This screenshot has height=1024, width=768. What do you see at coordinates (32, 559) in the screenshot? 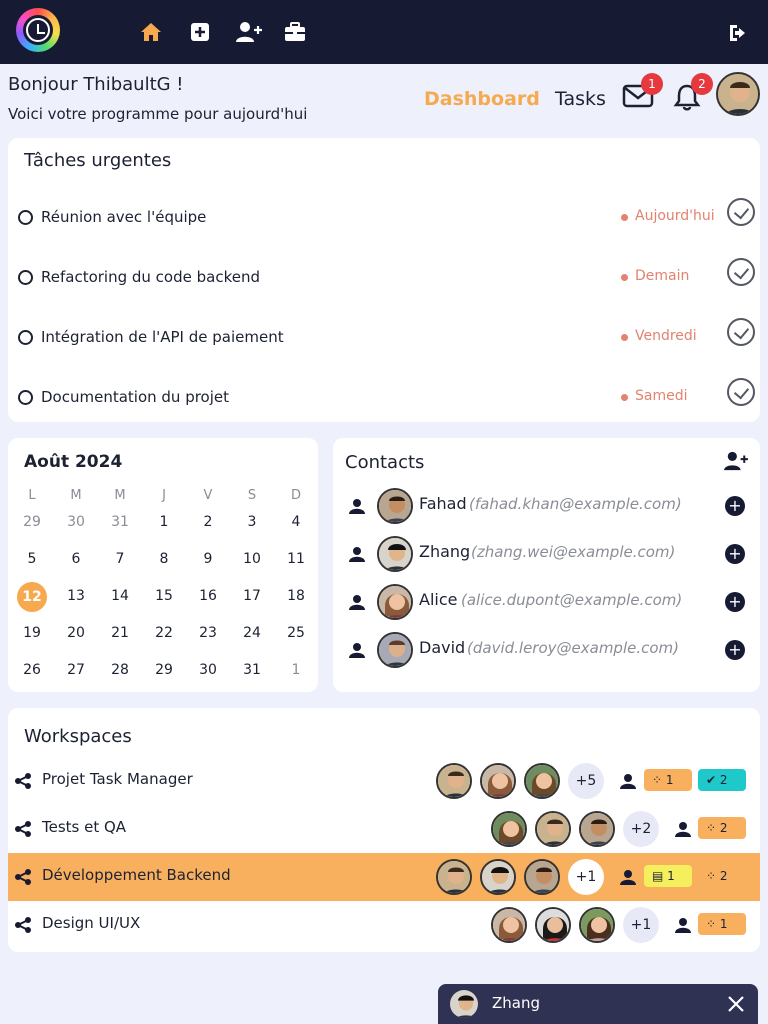
I see `calendar-day: 5` at bounding box center [32, 559].